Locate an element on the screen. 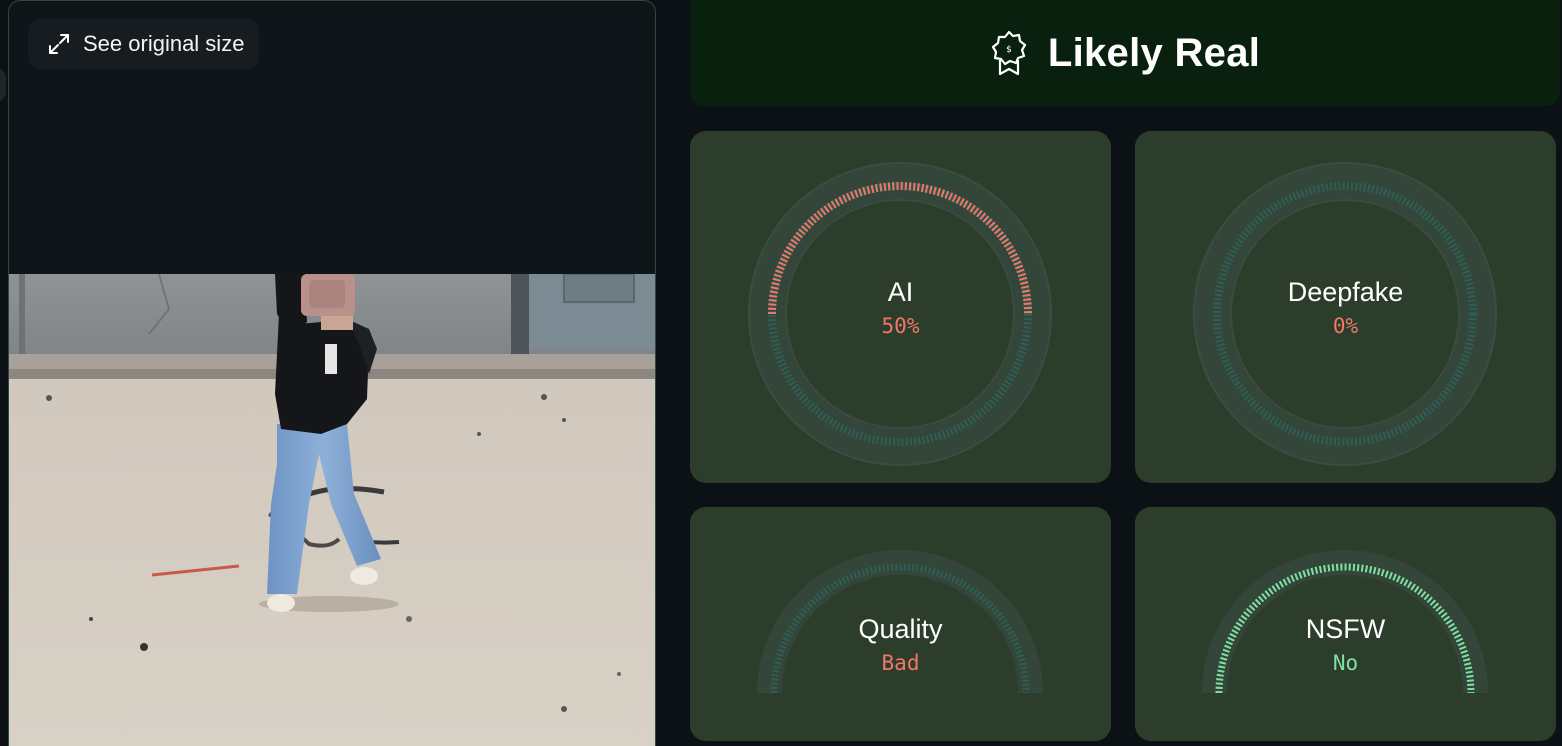  verdict-title: Likely Real is located at coordinates (1154, 52).